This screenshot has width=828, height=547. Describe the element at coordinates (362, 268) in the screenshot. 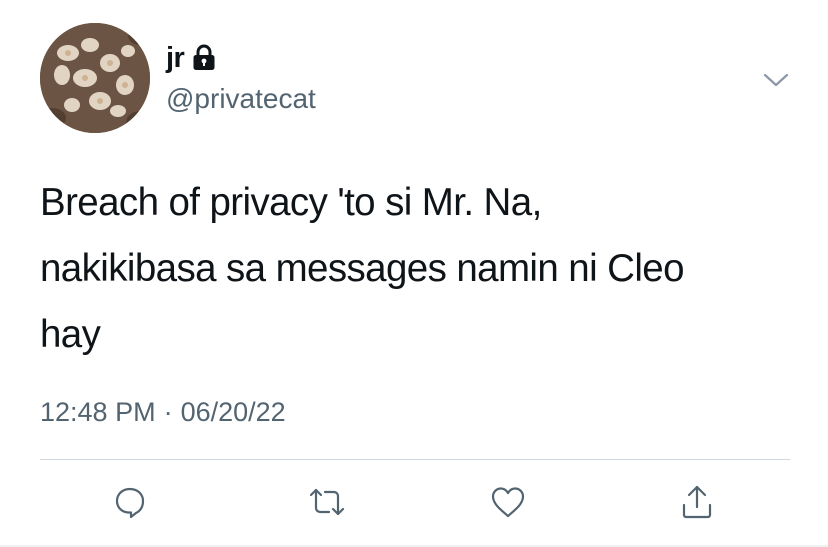

I see `tweet-text-line: nakikibasa sa messages namin ni Cleo` at that location.